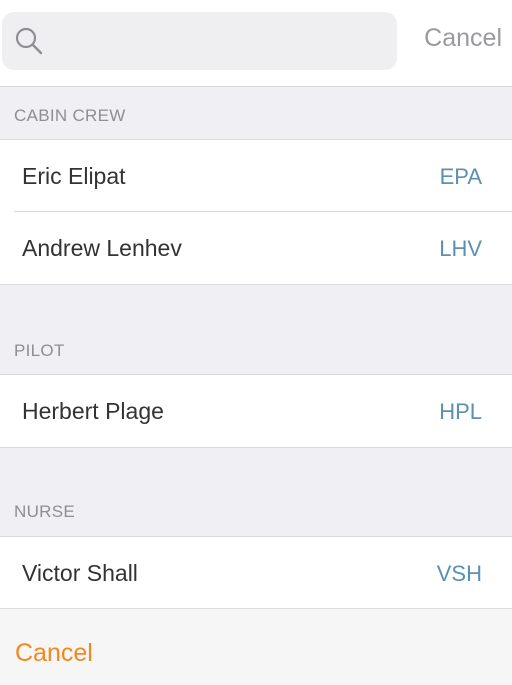  What do you see at coordinates (45, 511) in the screenshot?
I see `section-title: NURSE` at bounding box center [45, 511].